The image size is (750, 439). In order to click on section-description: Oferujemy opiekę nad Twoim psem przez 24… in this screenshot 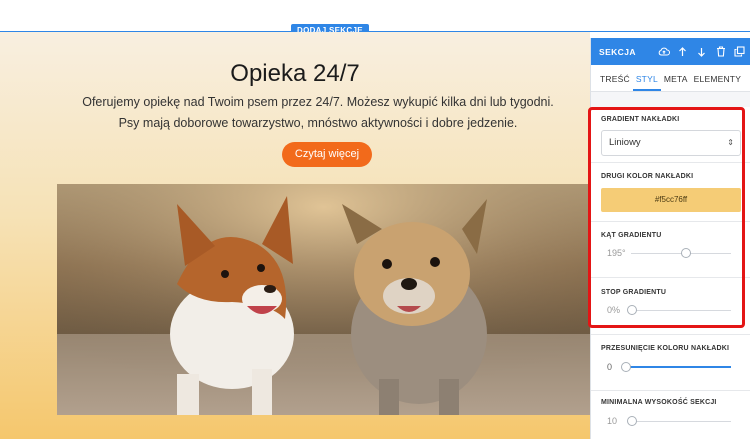, I will do `click(318, 112)`.